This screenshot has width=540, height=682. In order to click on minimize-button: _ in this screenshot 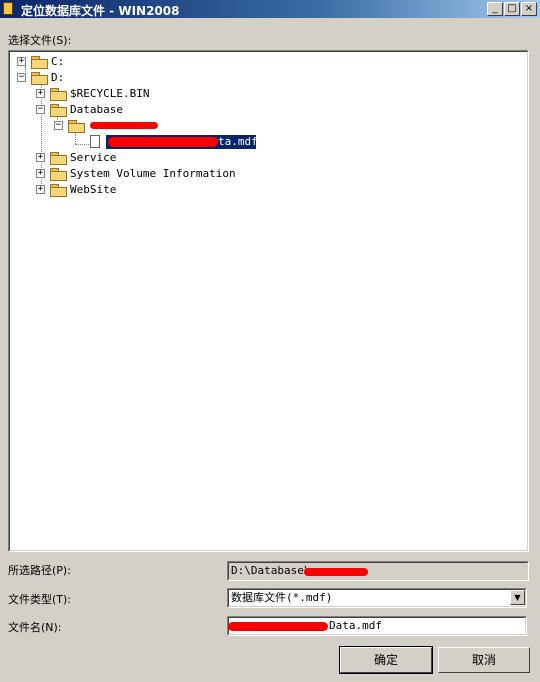, I will do `click(495, 9)`.